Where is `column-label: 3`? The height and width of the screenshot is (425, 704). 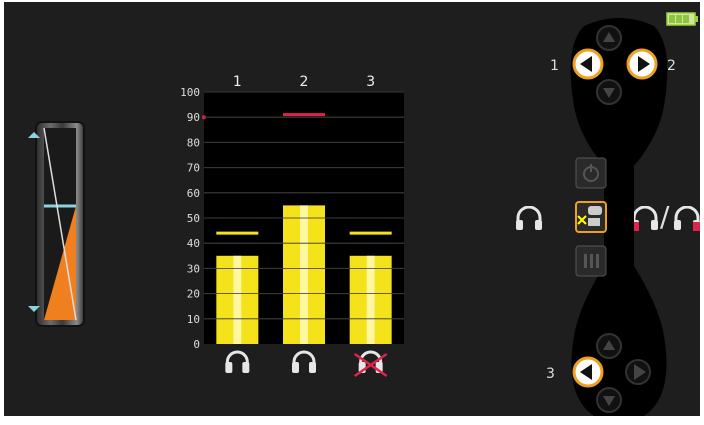
column-label: 3 is located at coordinates (370, 82).